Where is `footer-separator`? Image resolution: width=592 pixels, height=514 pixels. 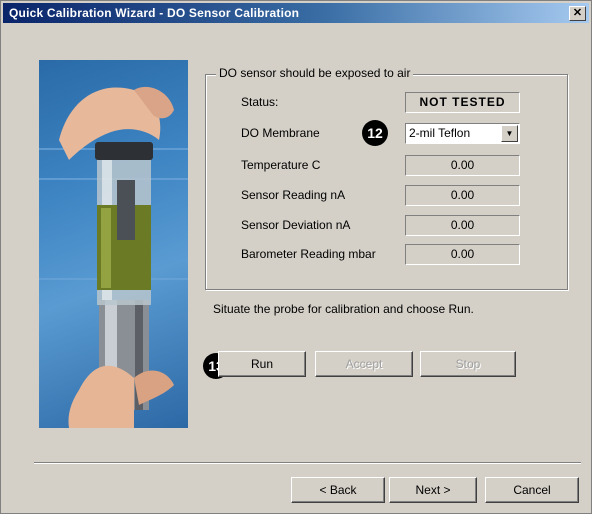
footer-separator is located at coordinates (307, 463).